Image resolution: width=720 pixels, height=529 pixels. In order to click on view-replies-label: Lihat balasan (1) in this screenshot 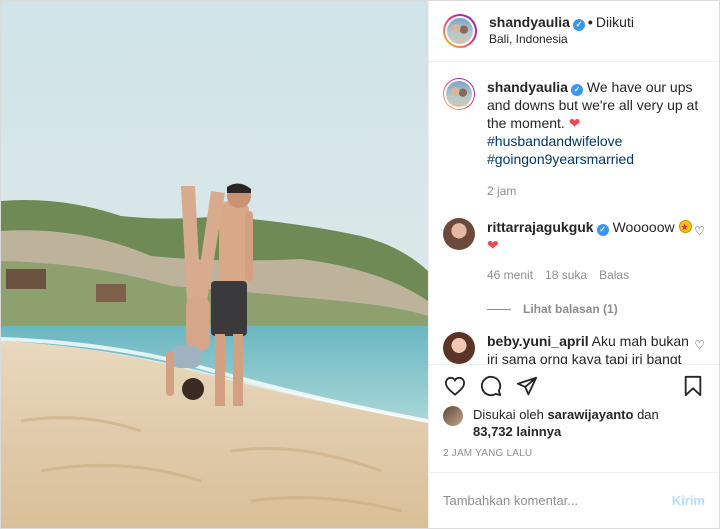, I will do `click(570, 309)`.